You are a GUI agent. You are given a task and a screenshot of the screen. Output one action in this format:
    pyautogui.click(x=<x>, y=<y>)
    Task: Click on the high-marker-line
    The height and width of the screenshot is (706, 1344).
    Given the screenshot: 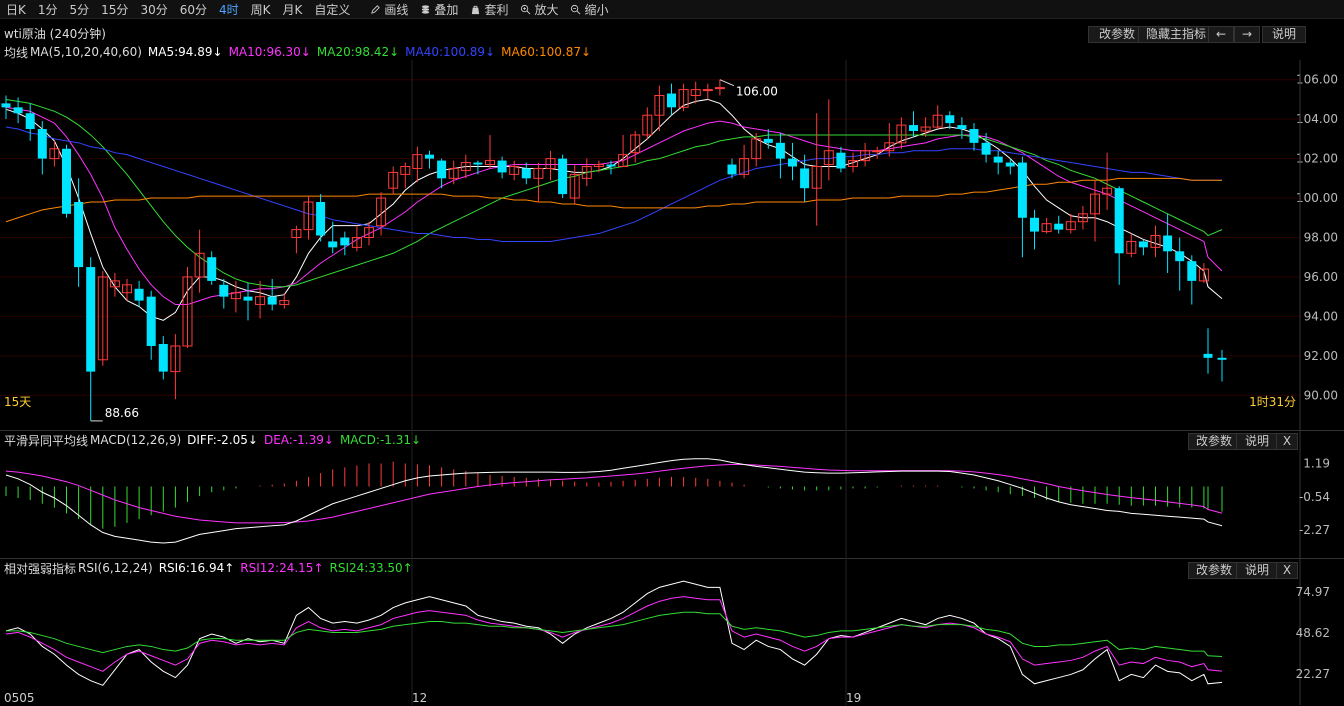 What is the action you would take?
    pyautogui.click(x=727, y=83)
    